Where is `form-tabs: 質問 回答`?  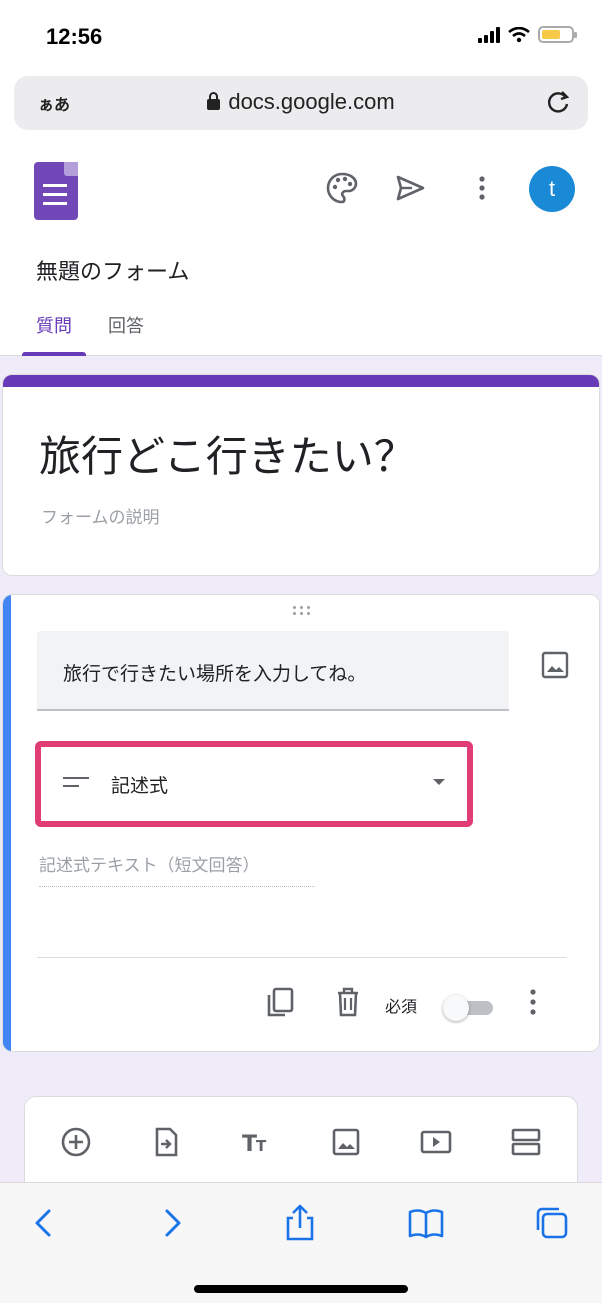
form-tabs: 質問 回答 is located at coordinates (94, 334).